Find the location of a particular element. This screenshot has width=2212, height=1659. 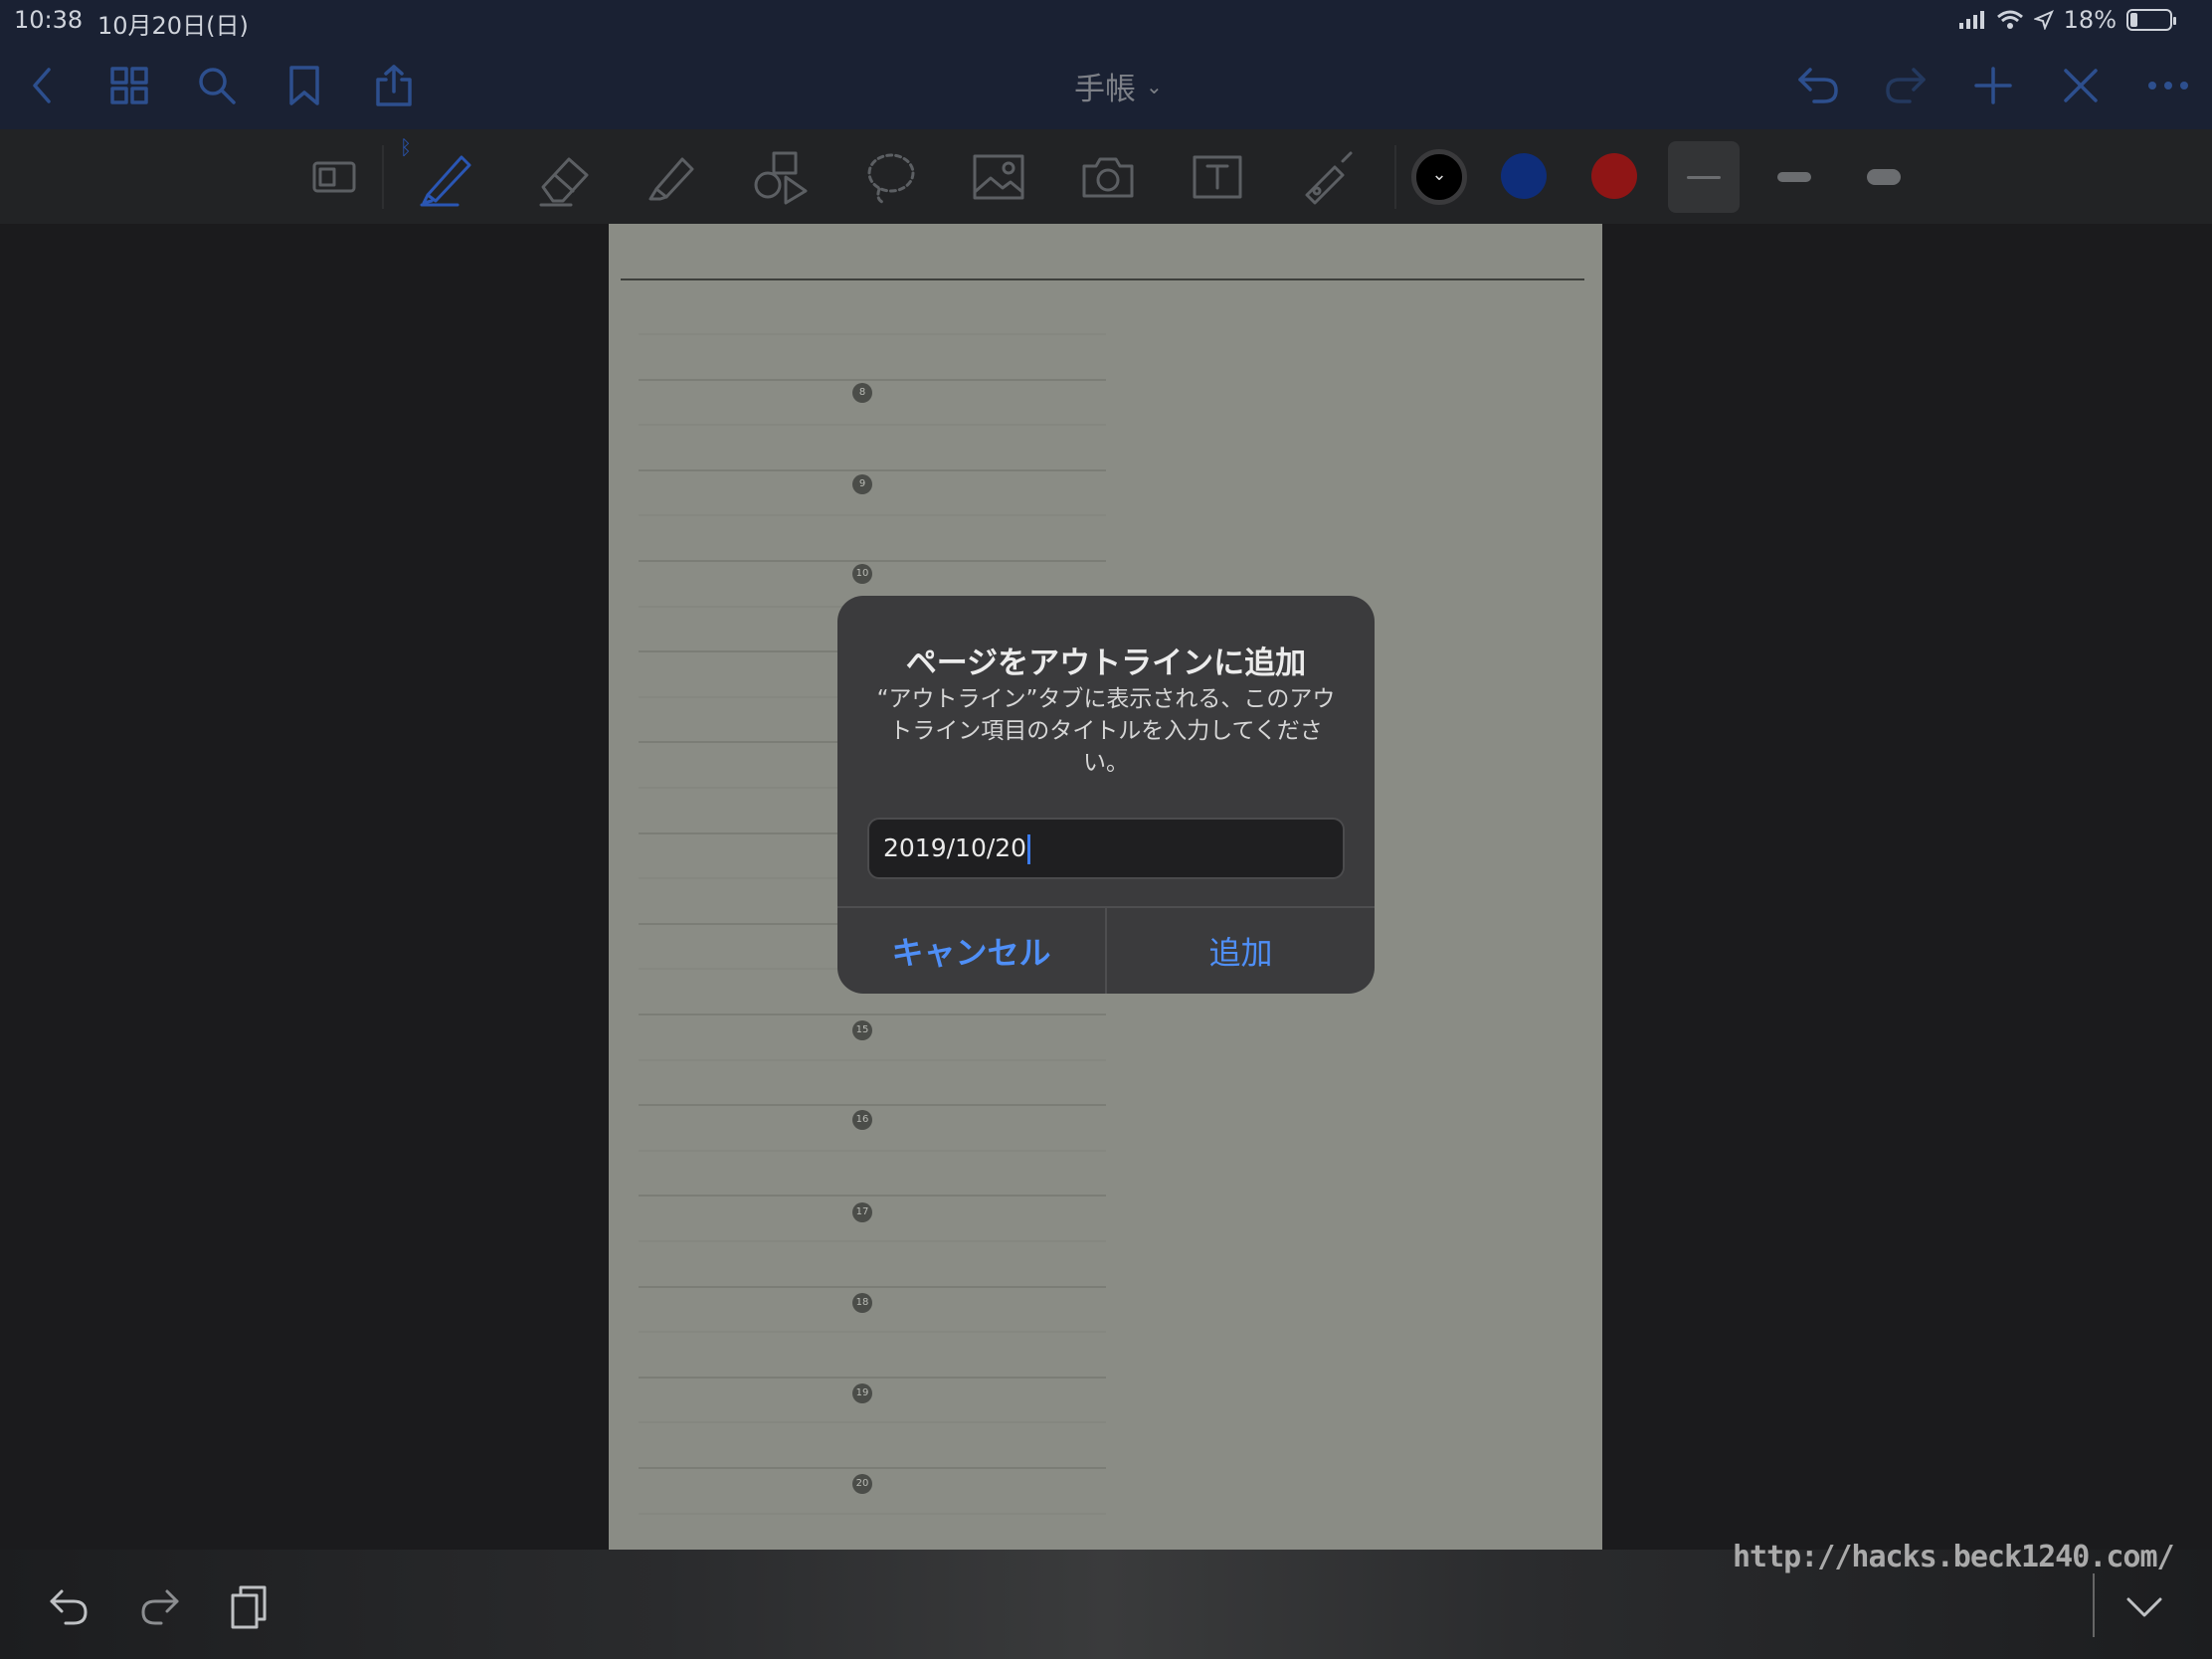

cancel-button: キャンセル is located at coordinates (971, 951).